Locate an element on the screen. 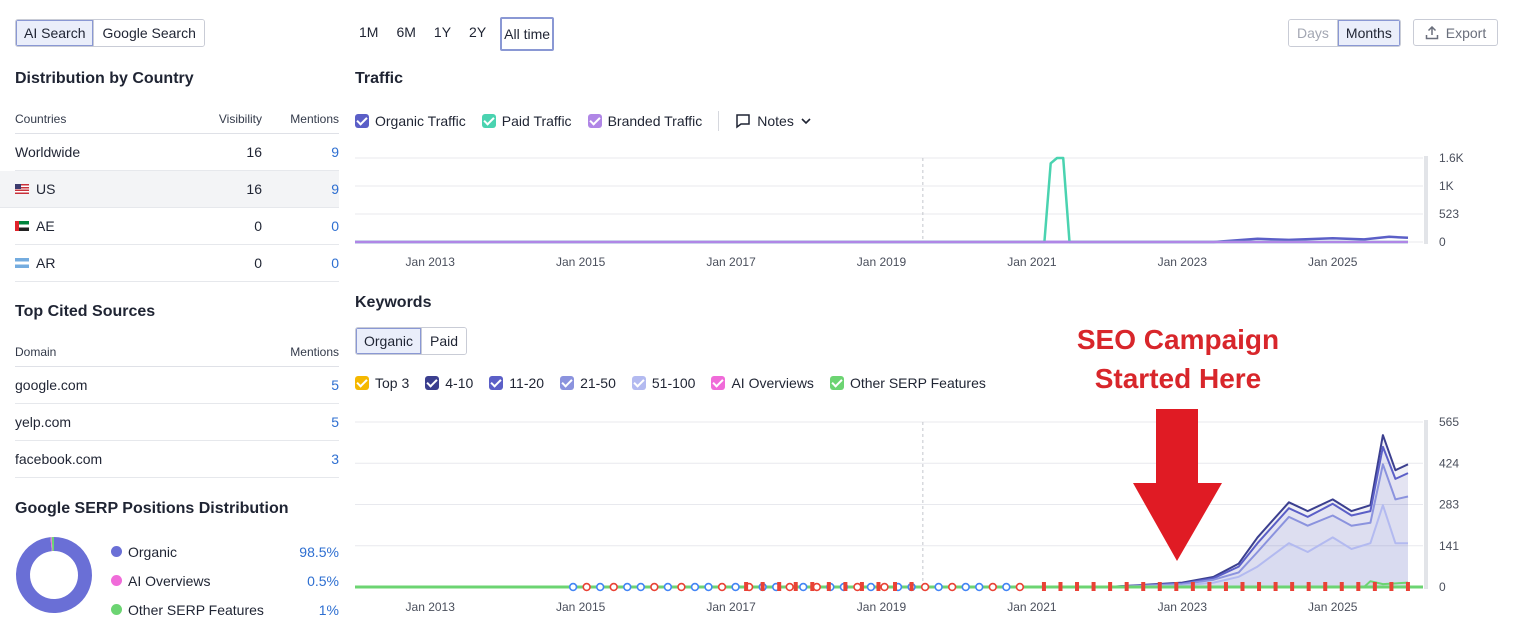  export-button: Export is located at coordinates (1455, 32).